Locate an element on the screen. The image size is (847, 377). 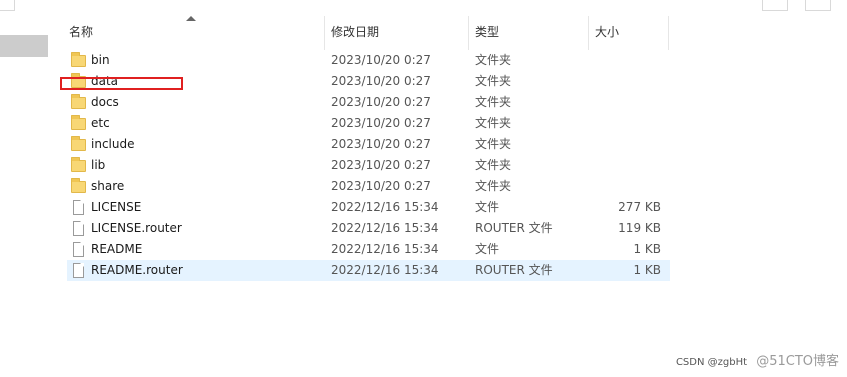
file-row: share 2023/10/20 0:27 文件夹 is located at coordinates (368, 186).